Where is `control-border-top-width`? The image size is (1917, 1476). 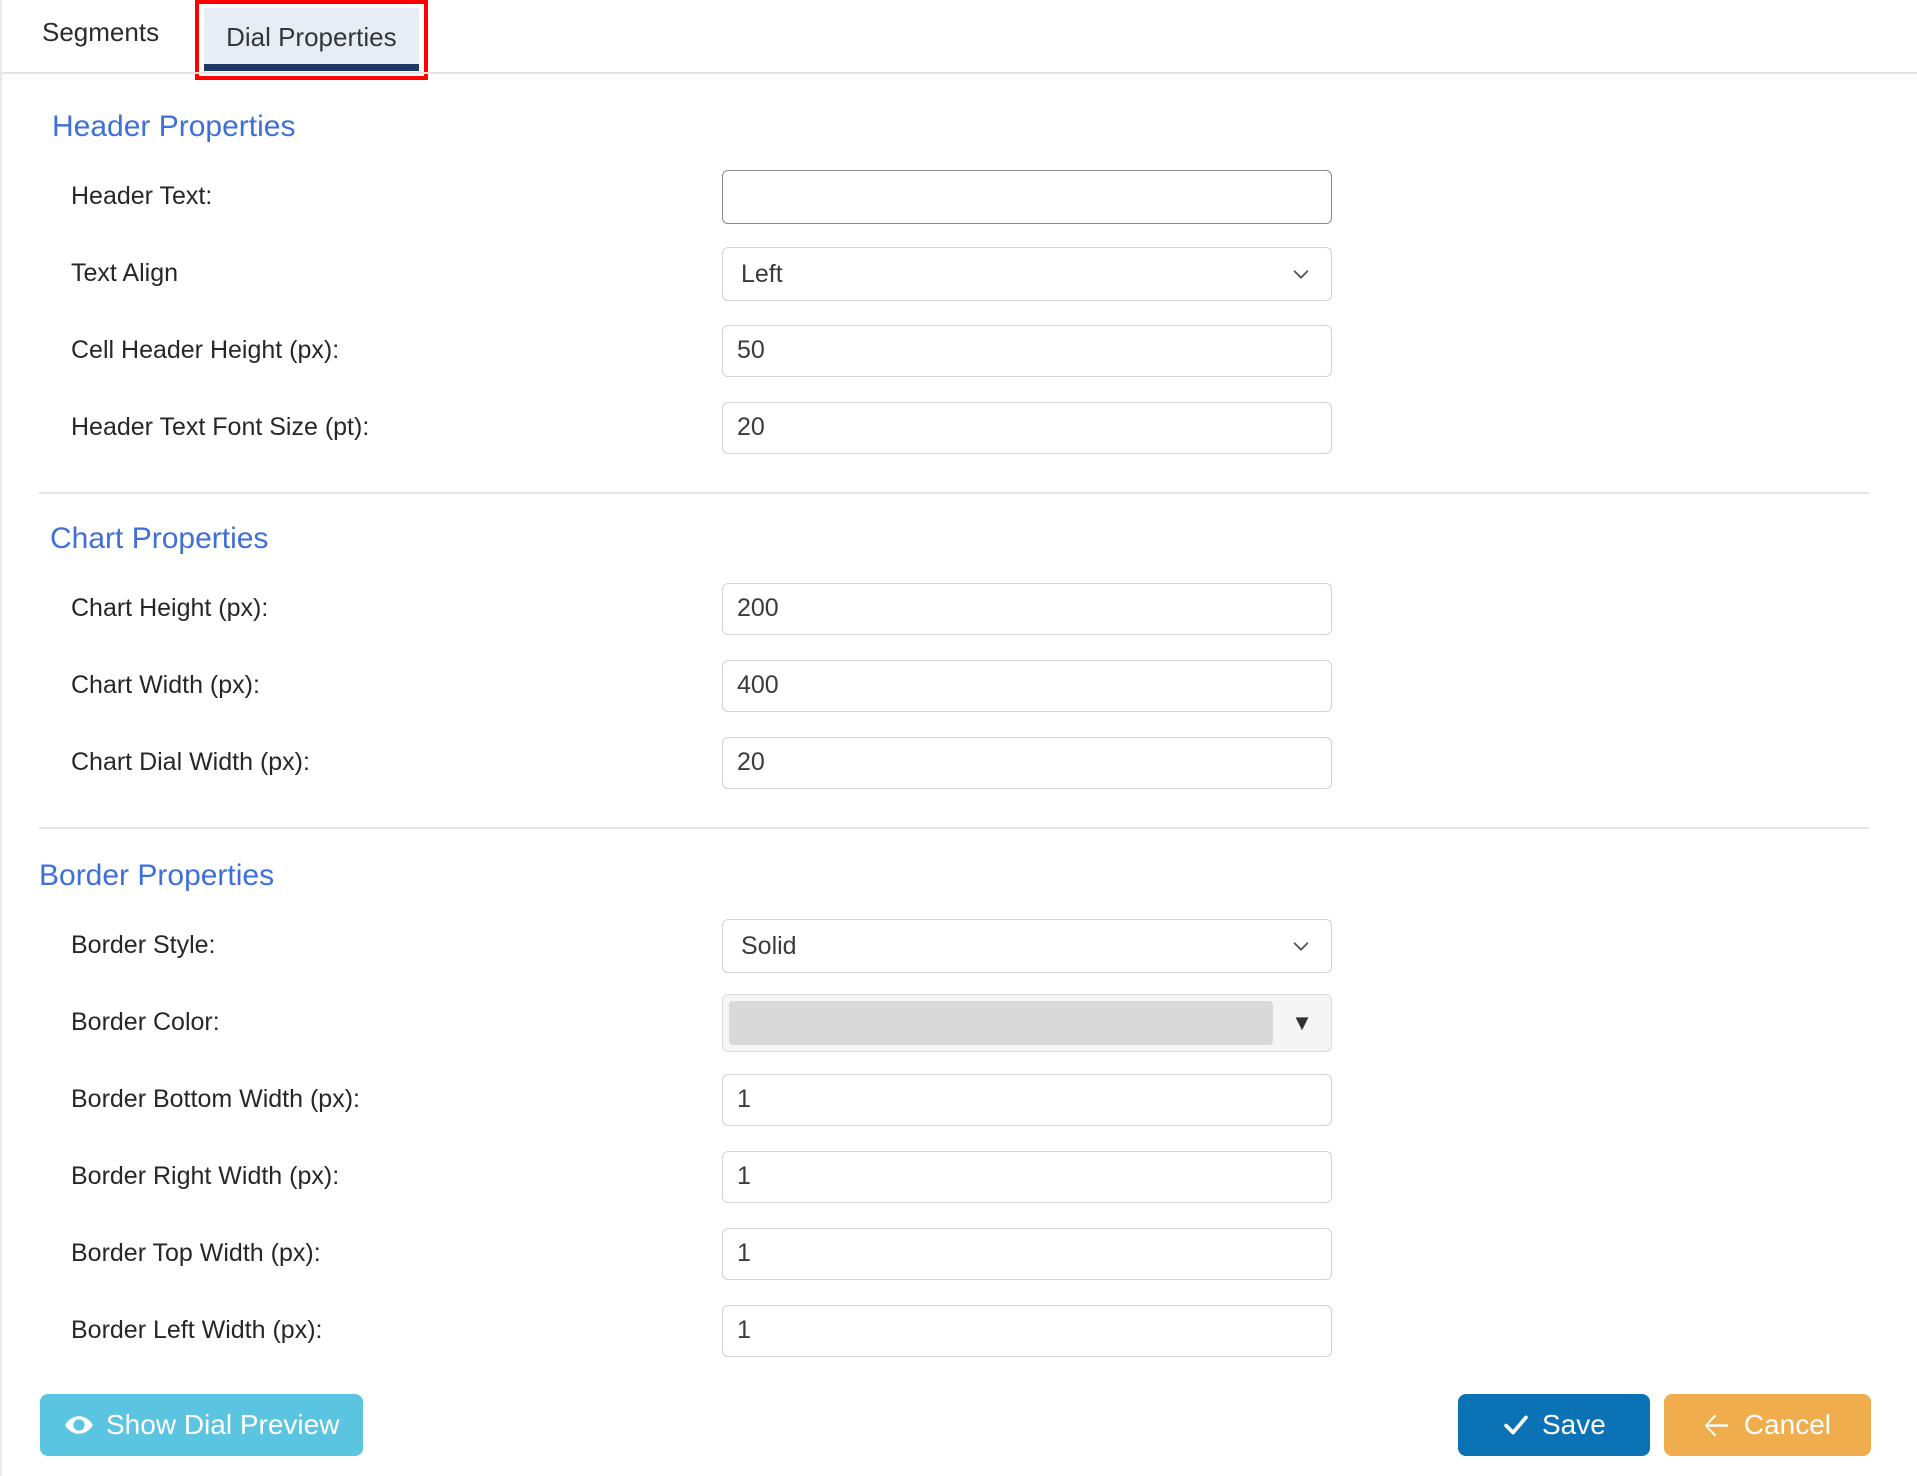
control-border-top-width is located at coordinates (1027, 1253).